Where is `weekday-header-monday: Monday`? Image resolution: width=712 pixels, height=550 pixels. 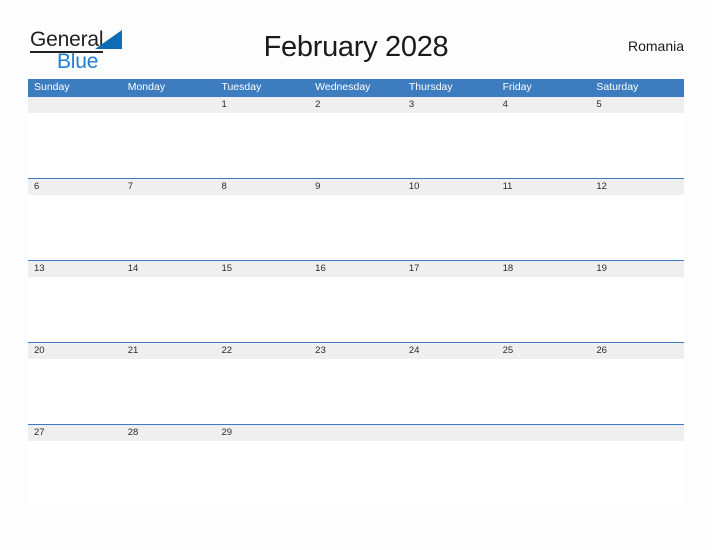 weekday-header-monday: Monday is located at coordinates (146, 87).